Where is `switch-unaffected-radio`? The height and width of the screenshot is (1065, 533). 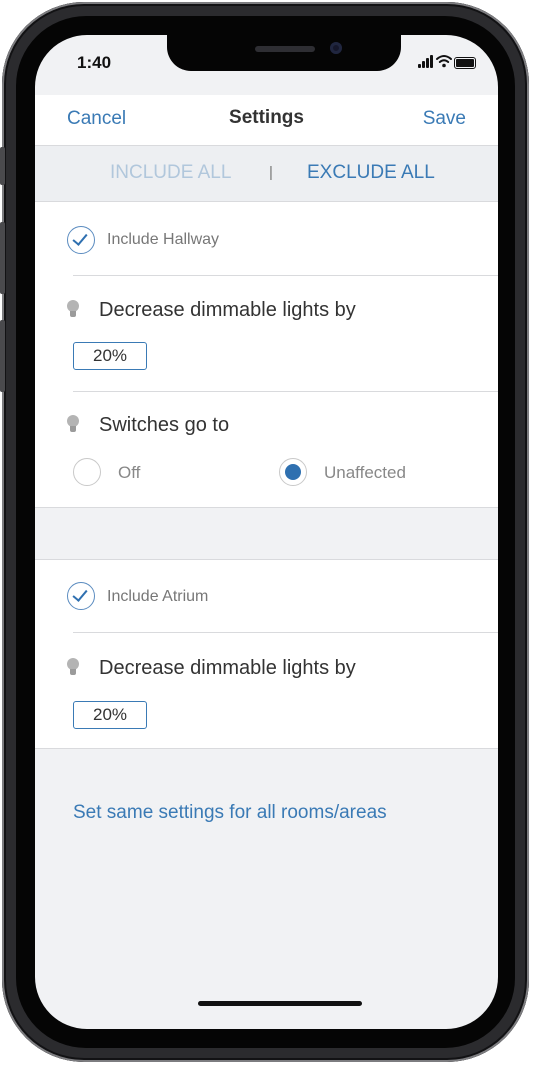 switch-unaffected-radio is located at coordinates (293, 472).